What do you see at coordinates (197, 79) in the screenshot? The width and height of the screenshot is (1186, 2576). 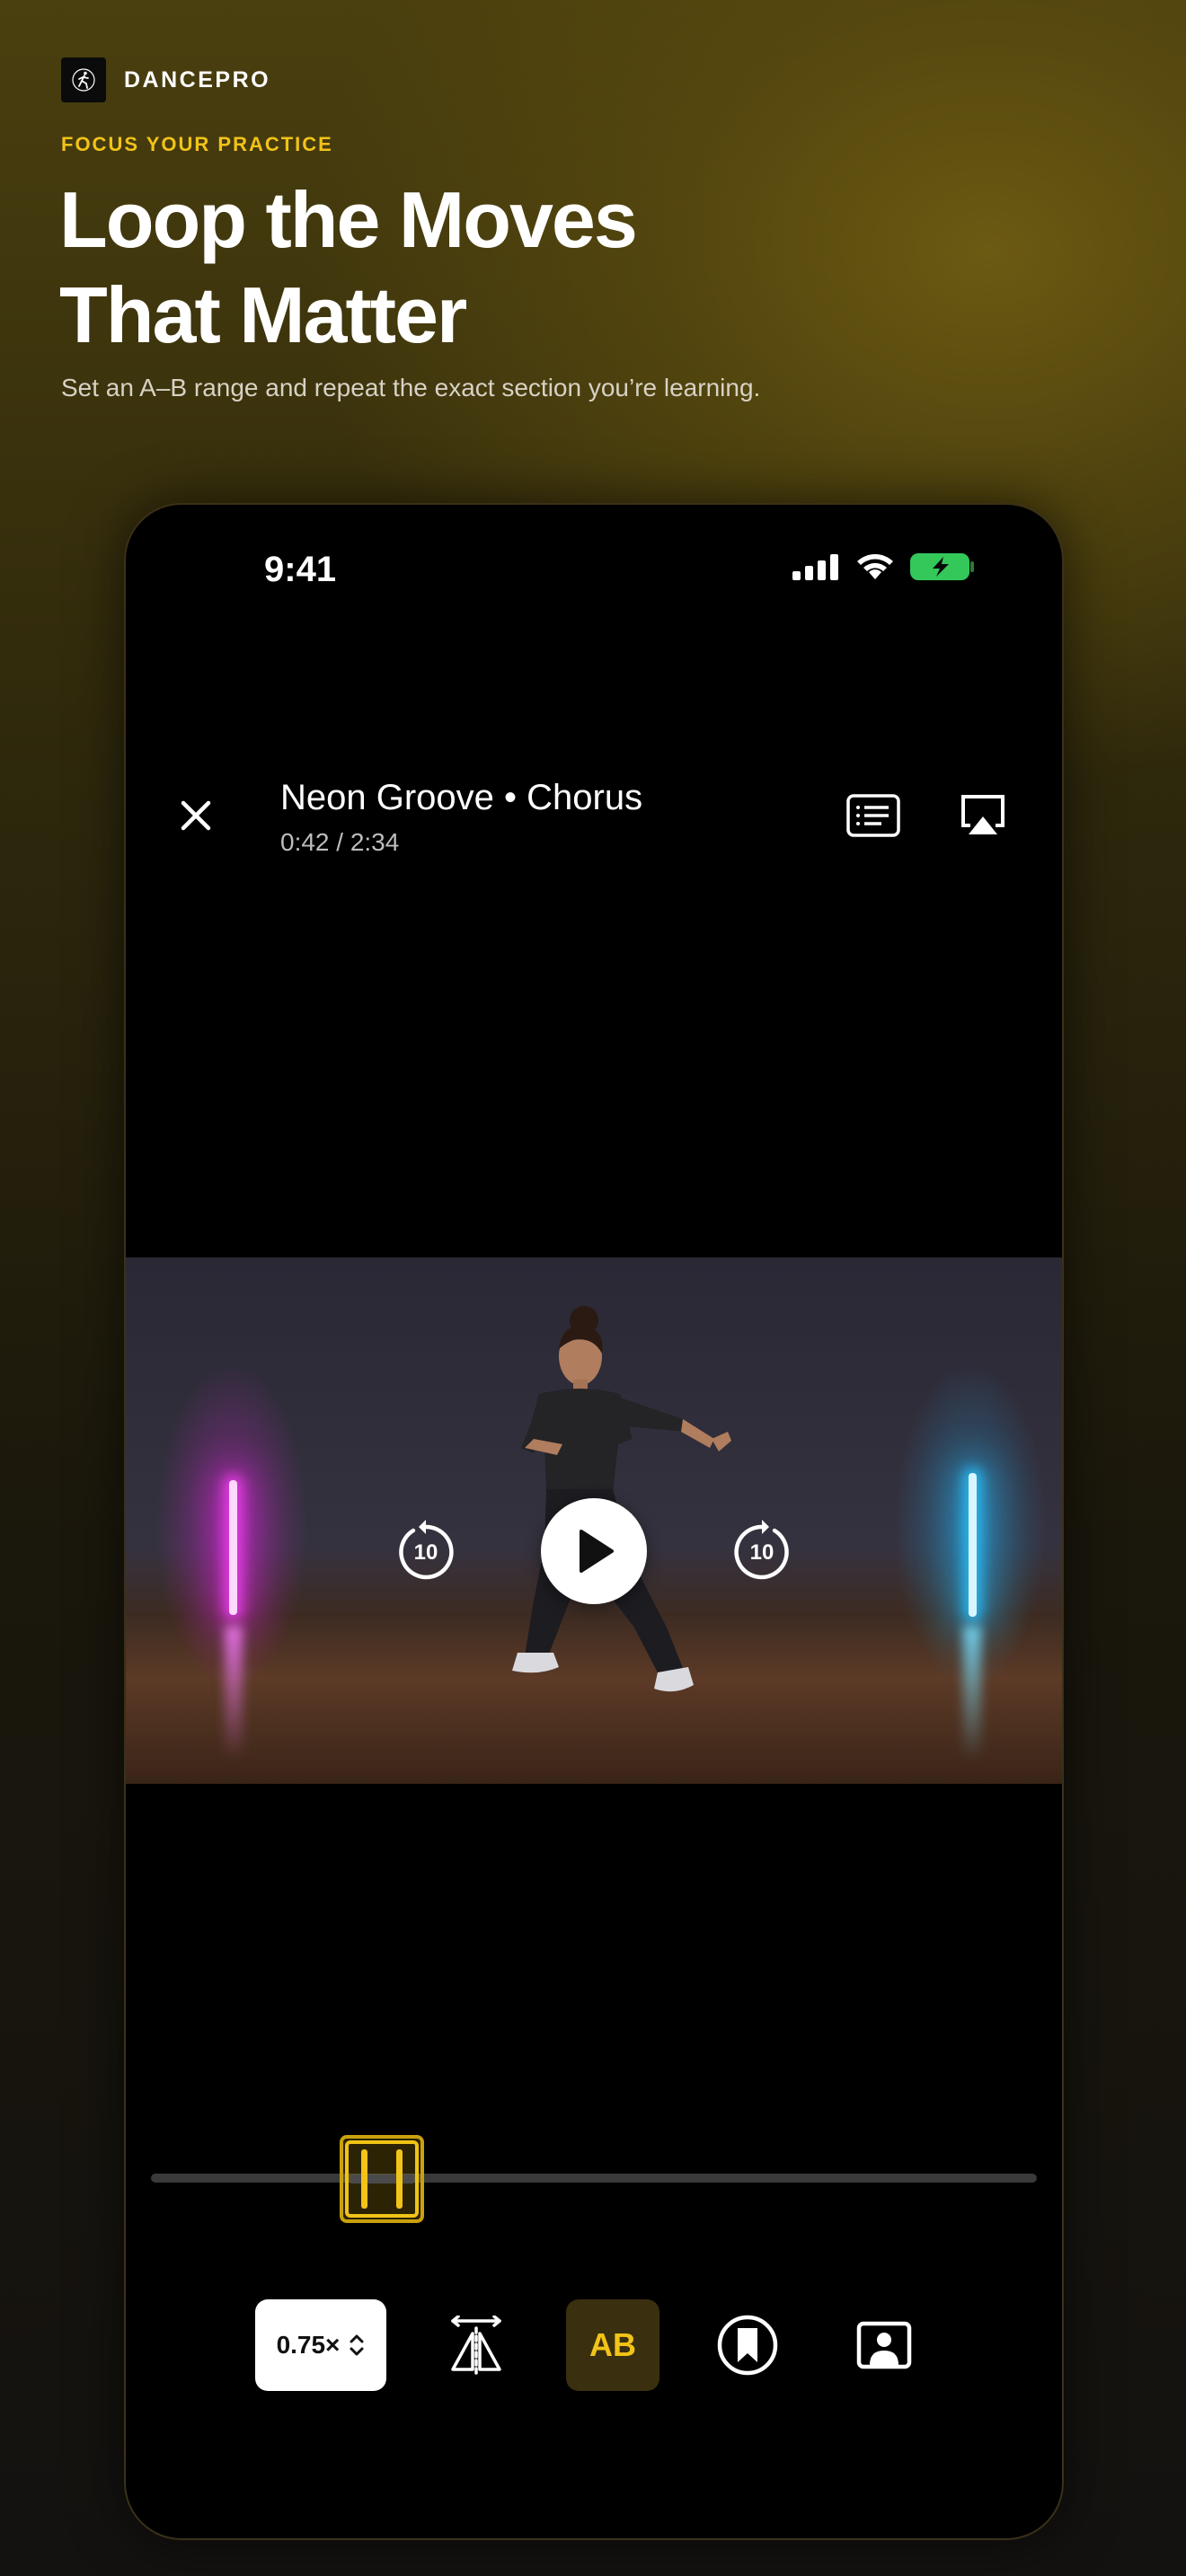 I see `brand-name: DANCEPRO` at bounding box center [197, 79].